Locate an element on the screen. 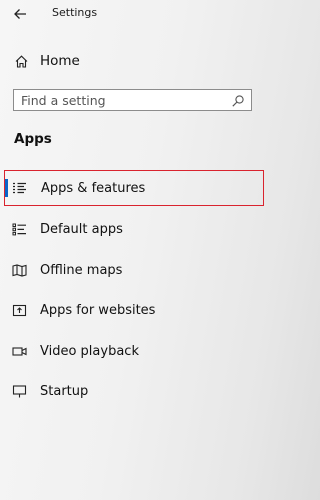 This screenshot has width=320, height=500. sidebar-item-label: Startup is located at coordinates (64, 391).